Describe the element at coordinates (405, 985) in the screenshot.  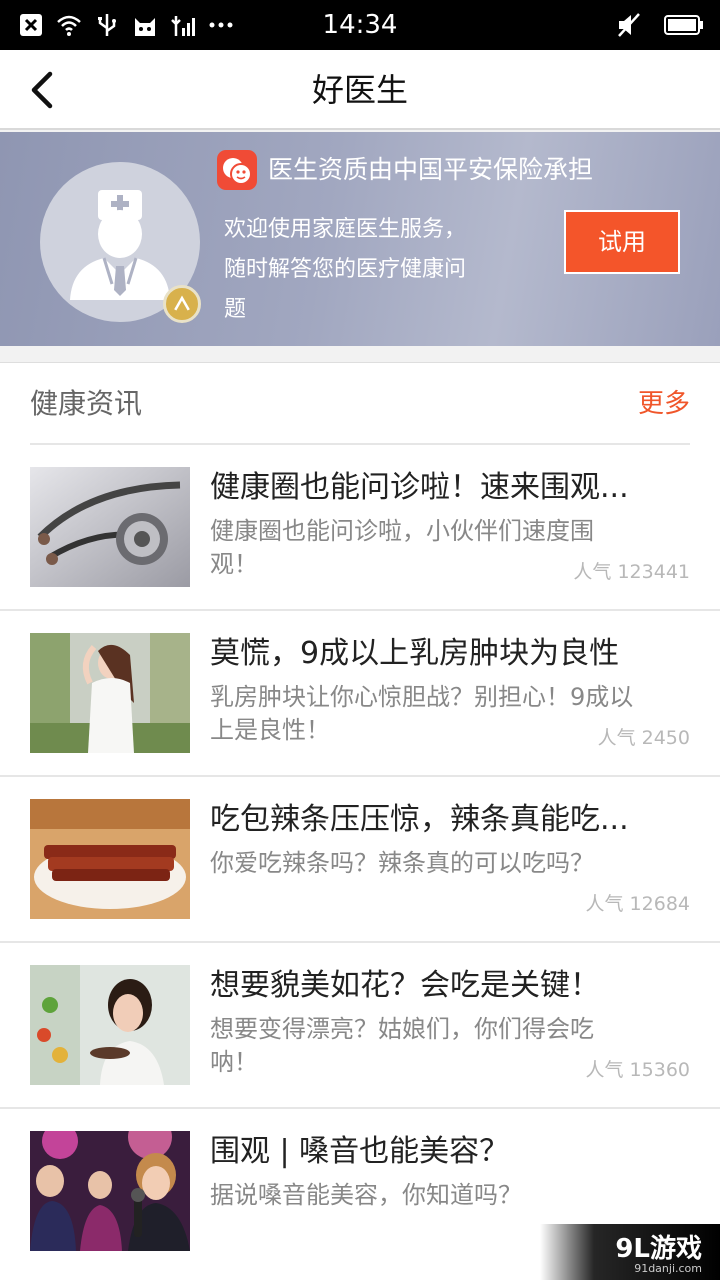
I see `news-title: 想要貌美如花？会吃是关键！` at that location.